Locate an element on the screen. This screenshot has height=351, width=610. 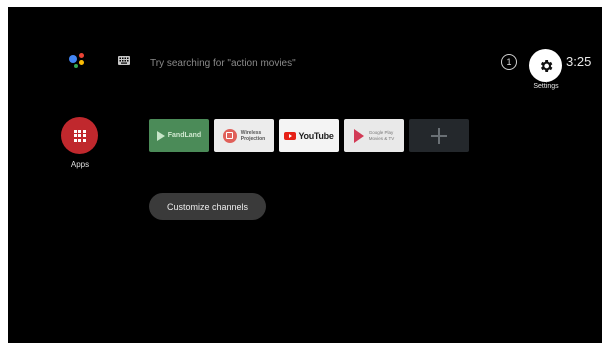
gear-icon is located at coordinates (546, 65).